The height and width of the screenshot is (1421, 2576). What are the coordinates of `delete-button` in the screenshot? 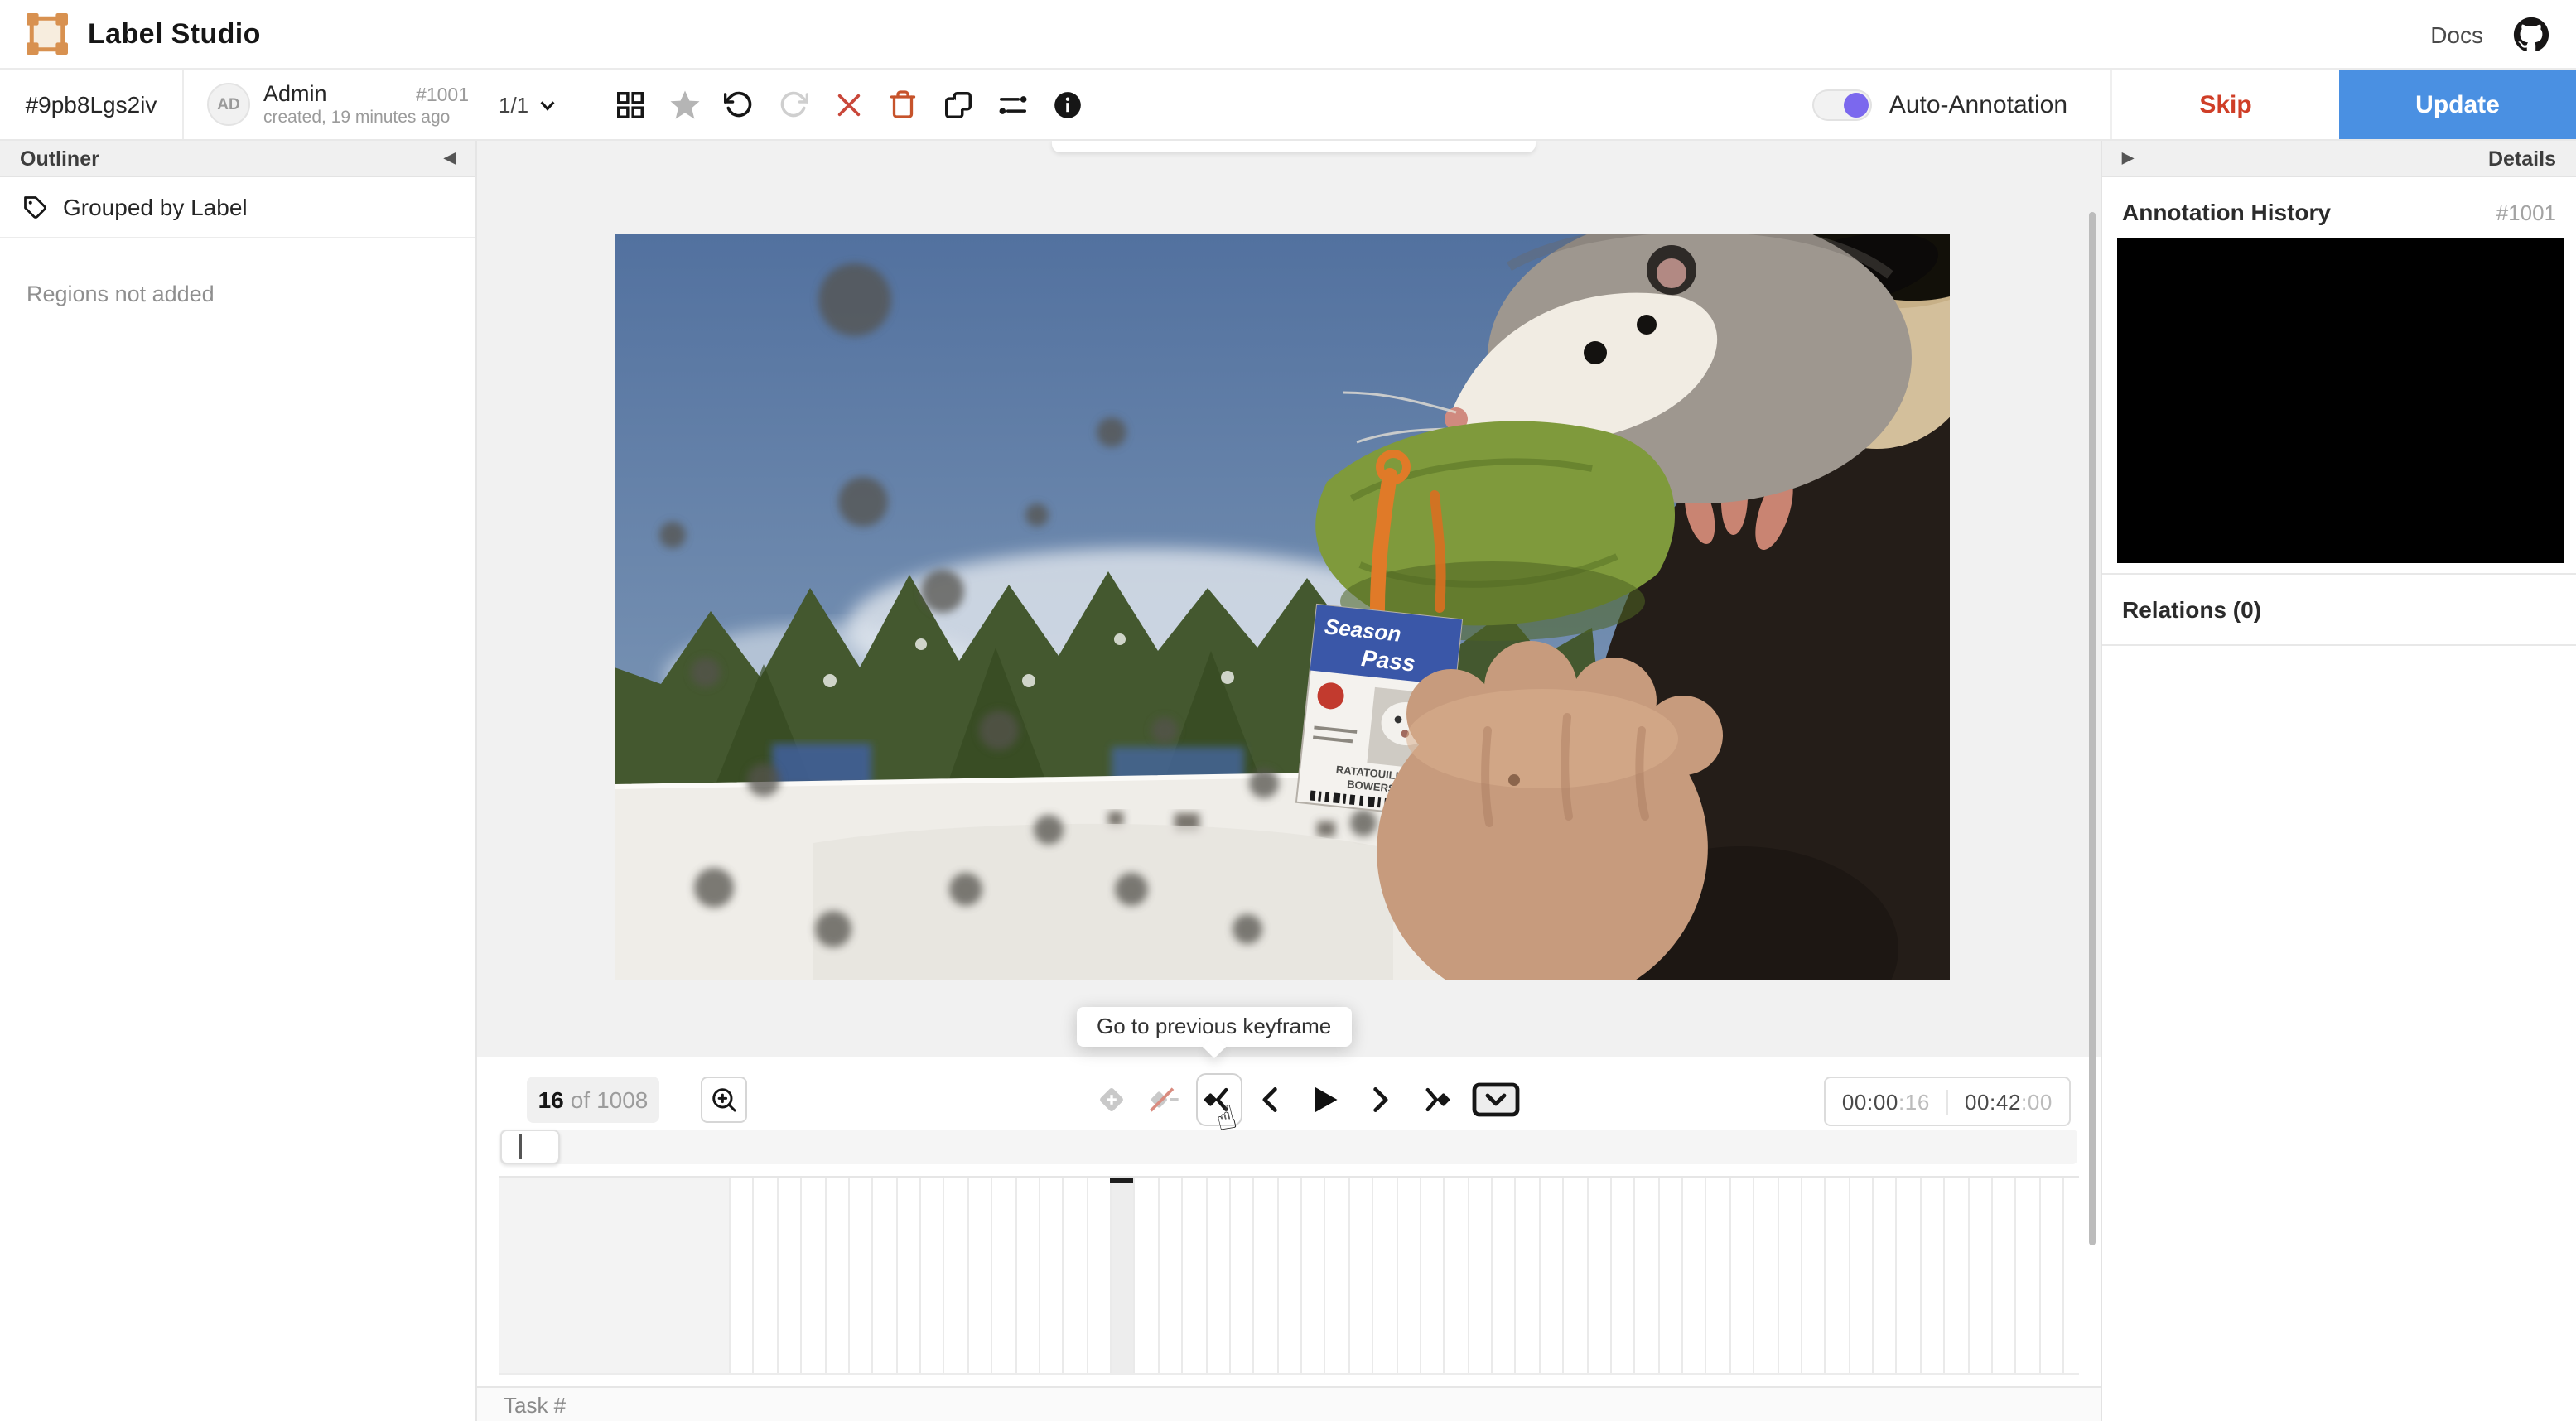 It's located at (903, 104).